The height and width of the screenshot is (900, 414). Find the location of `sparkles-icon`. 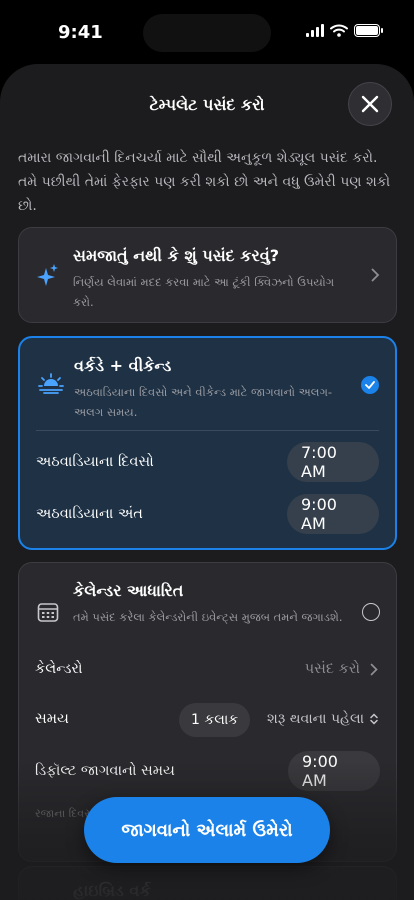

sparkles-icon is located at coordinates (47, 275).